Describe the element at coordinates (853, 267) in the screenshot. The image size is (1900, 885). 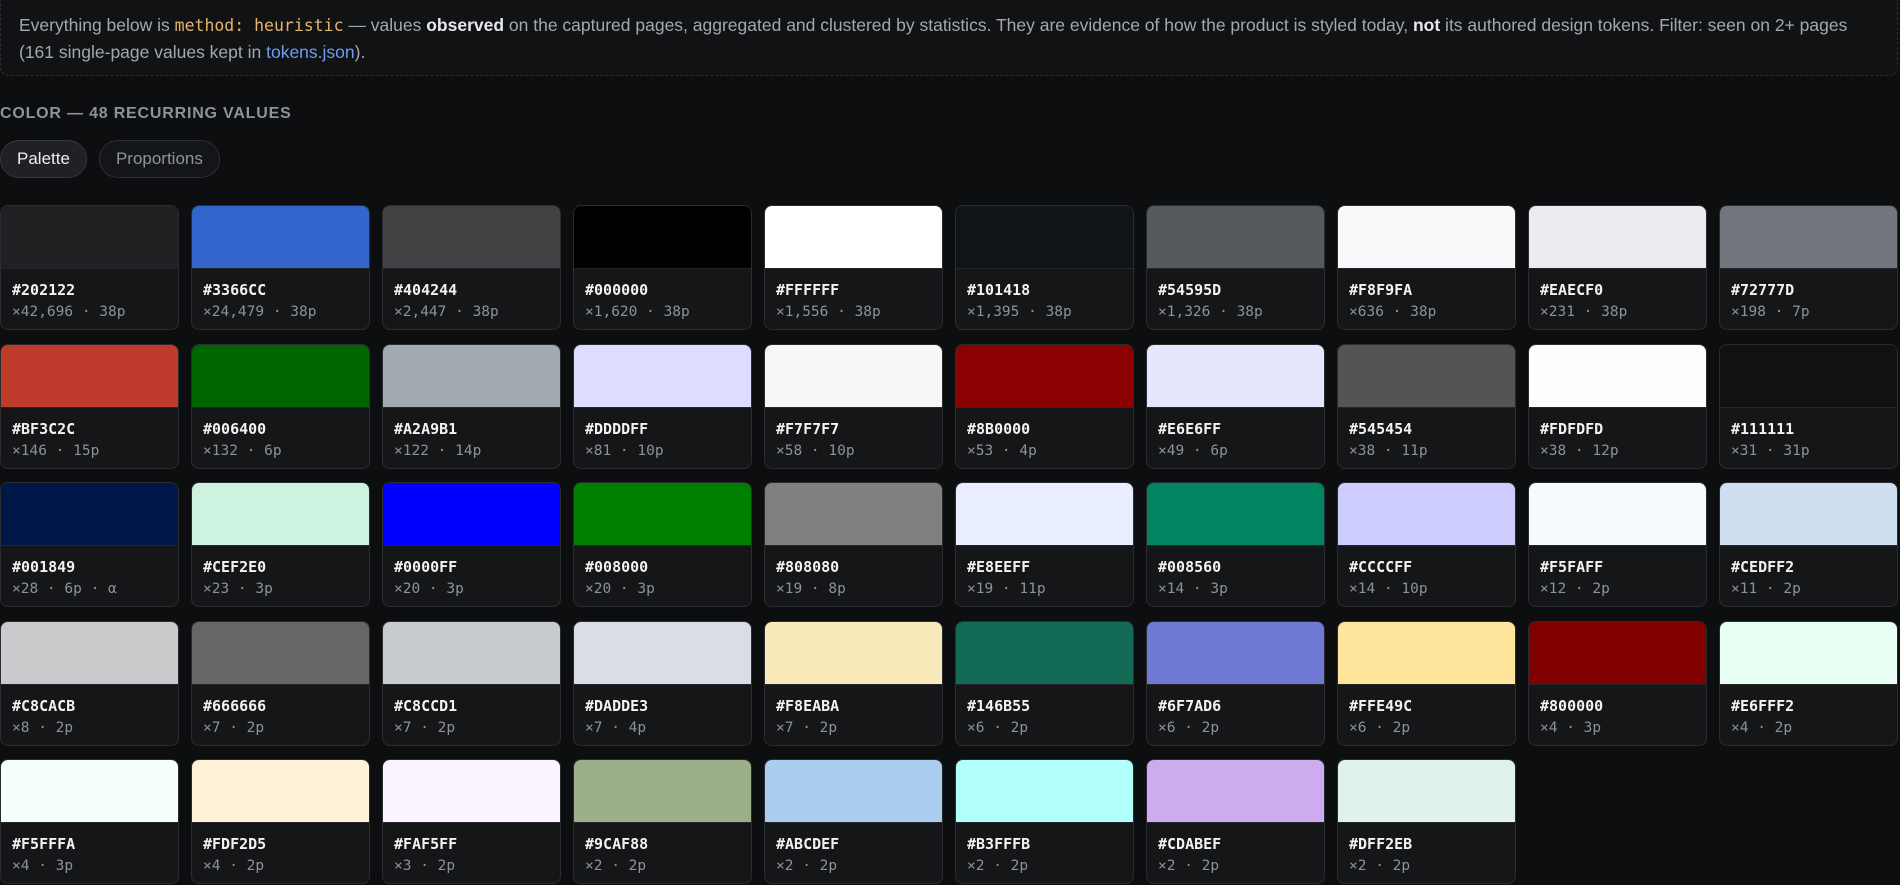
I see `swatch-card: #FFFFFF ×1,556 · 38p` at that location.